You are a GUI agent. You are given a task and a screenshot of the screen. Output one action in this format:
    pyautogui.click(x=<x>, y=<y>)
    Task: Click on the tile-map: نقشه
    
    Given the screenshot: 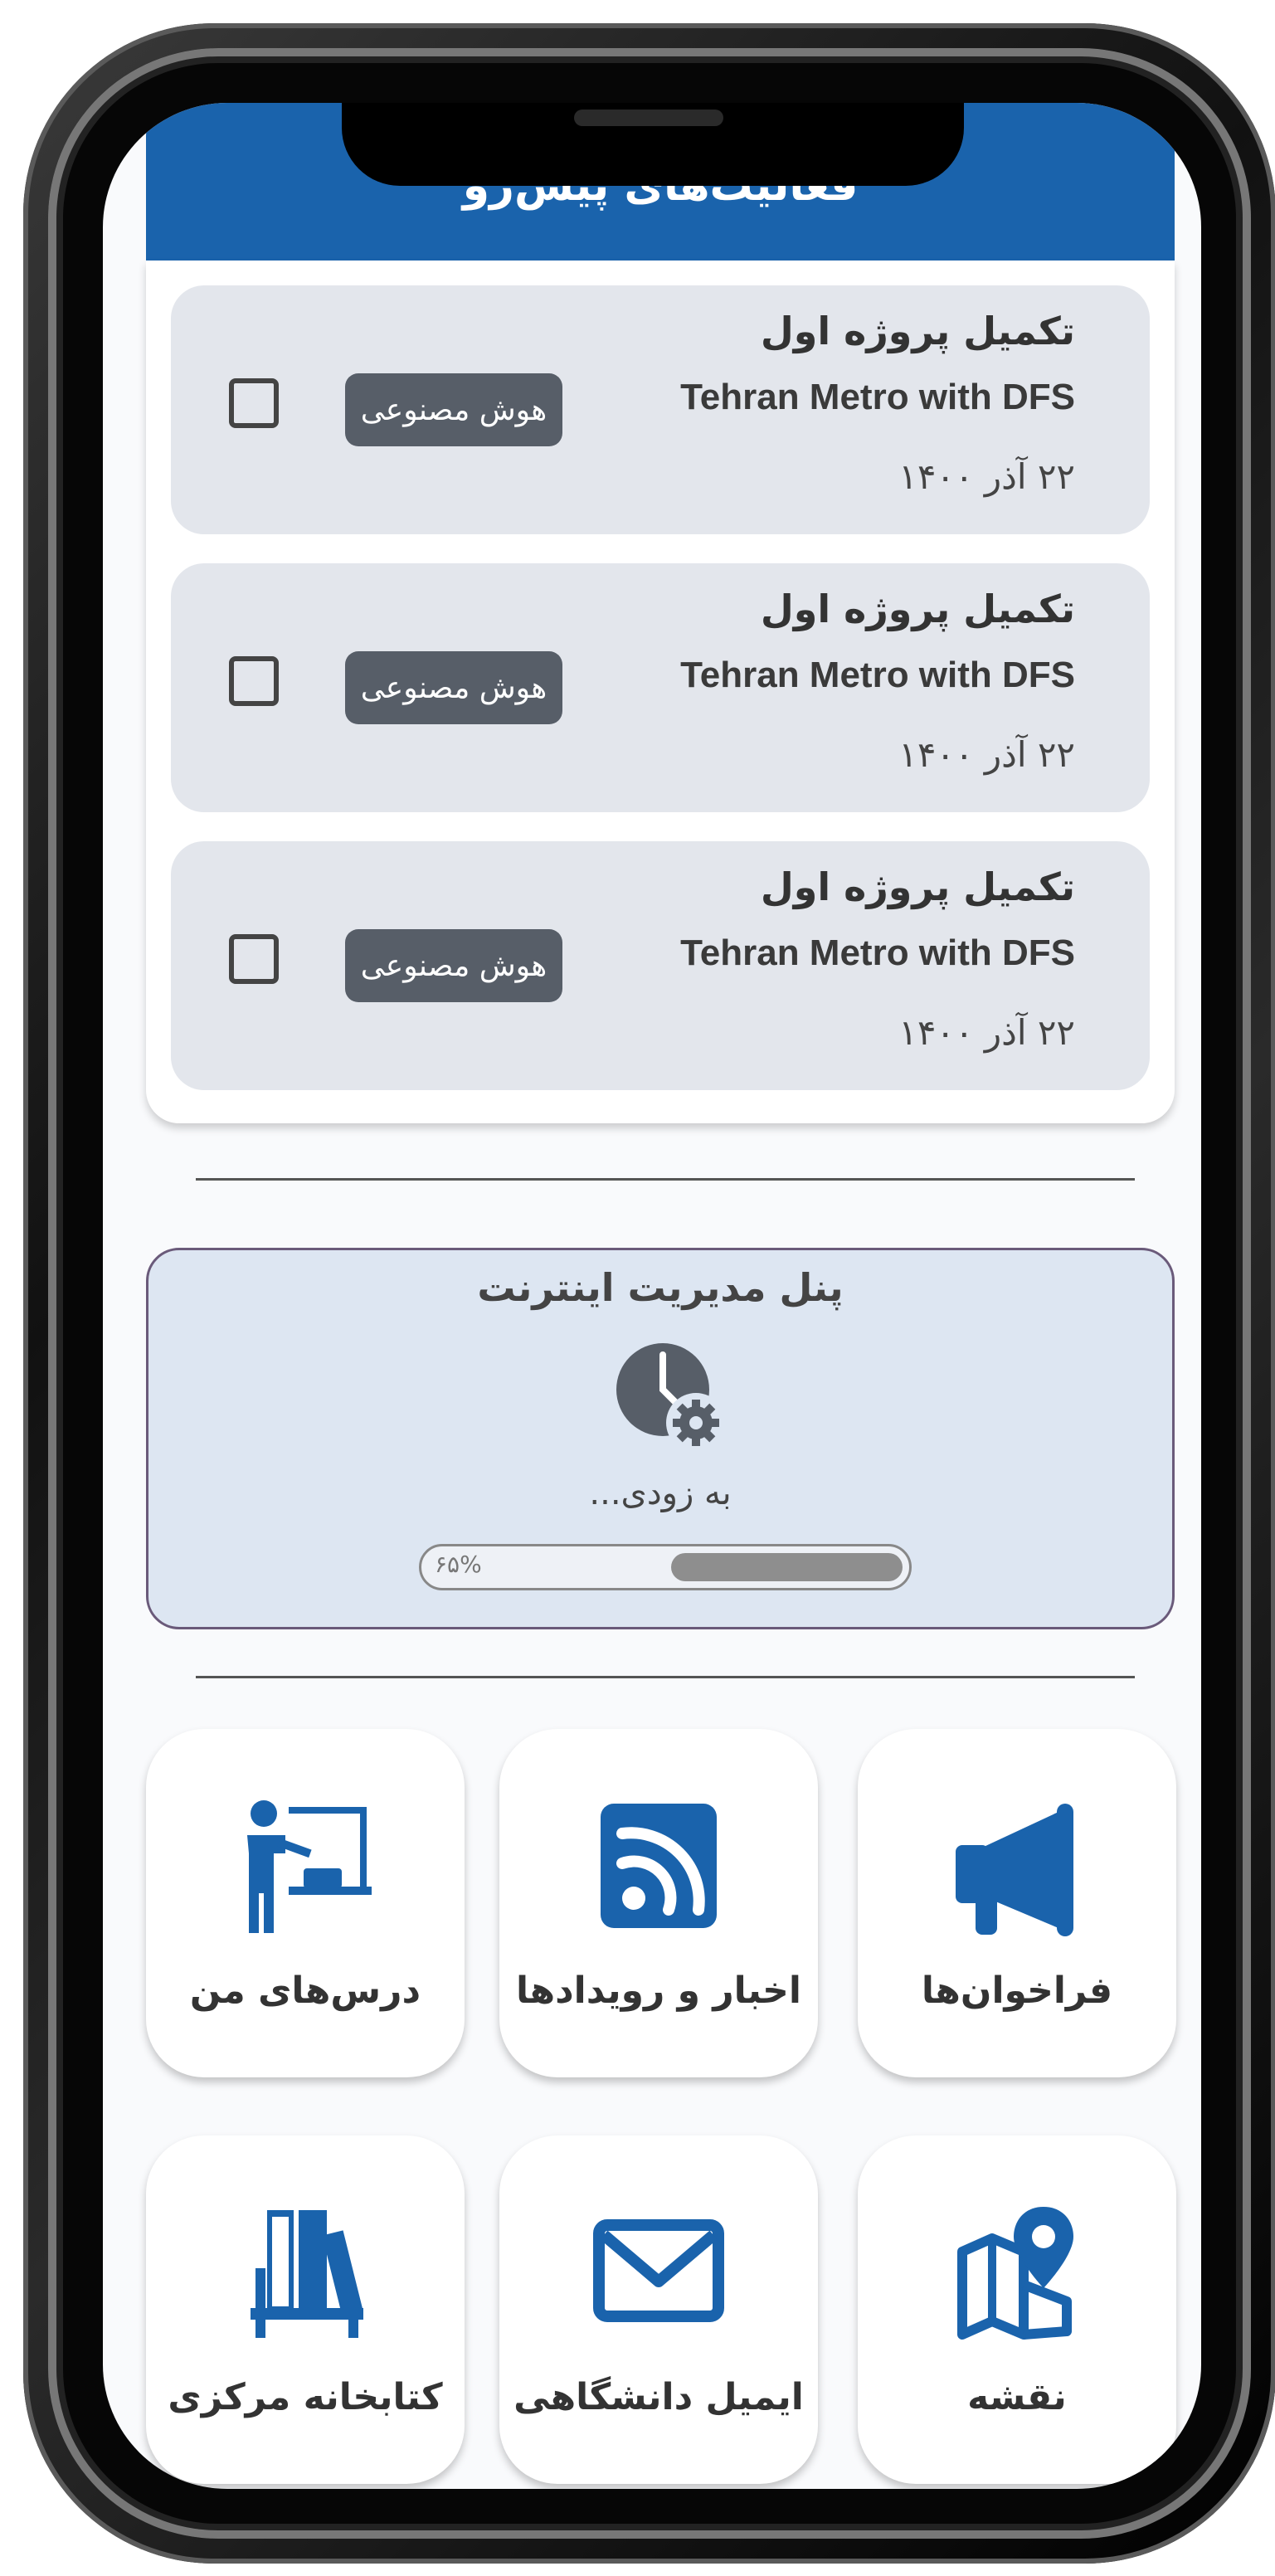 What is the action you would take?
    pyautogui.click(x=1017, y=2309)
    